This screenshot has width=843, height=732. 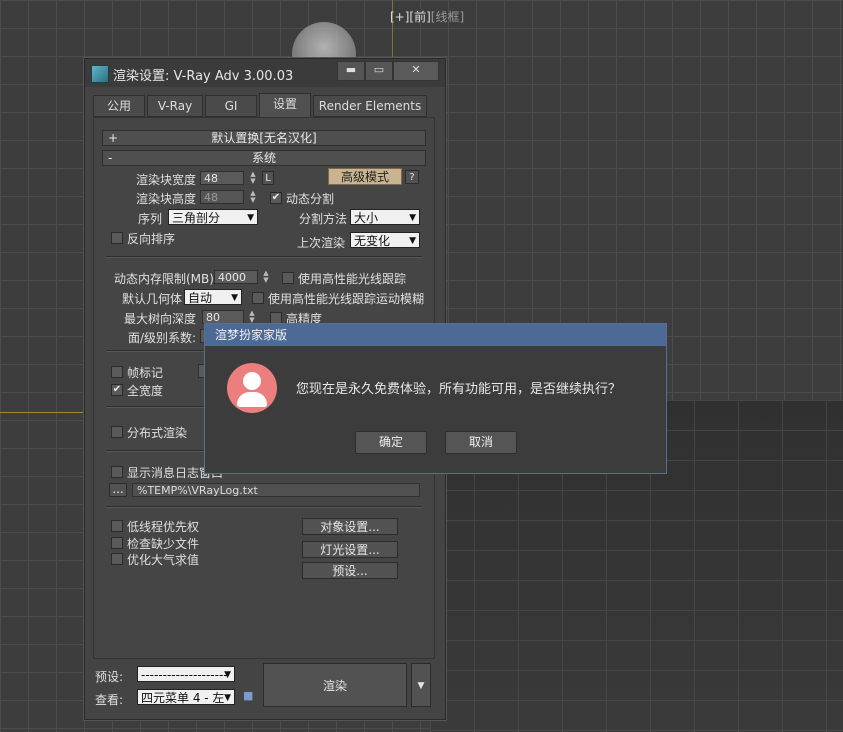 What do you see at coordinates (186, 674) in the screenshot?
I see `preset-select: -------------------- ▼` at bounding box center [186, 674].